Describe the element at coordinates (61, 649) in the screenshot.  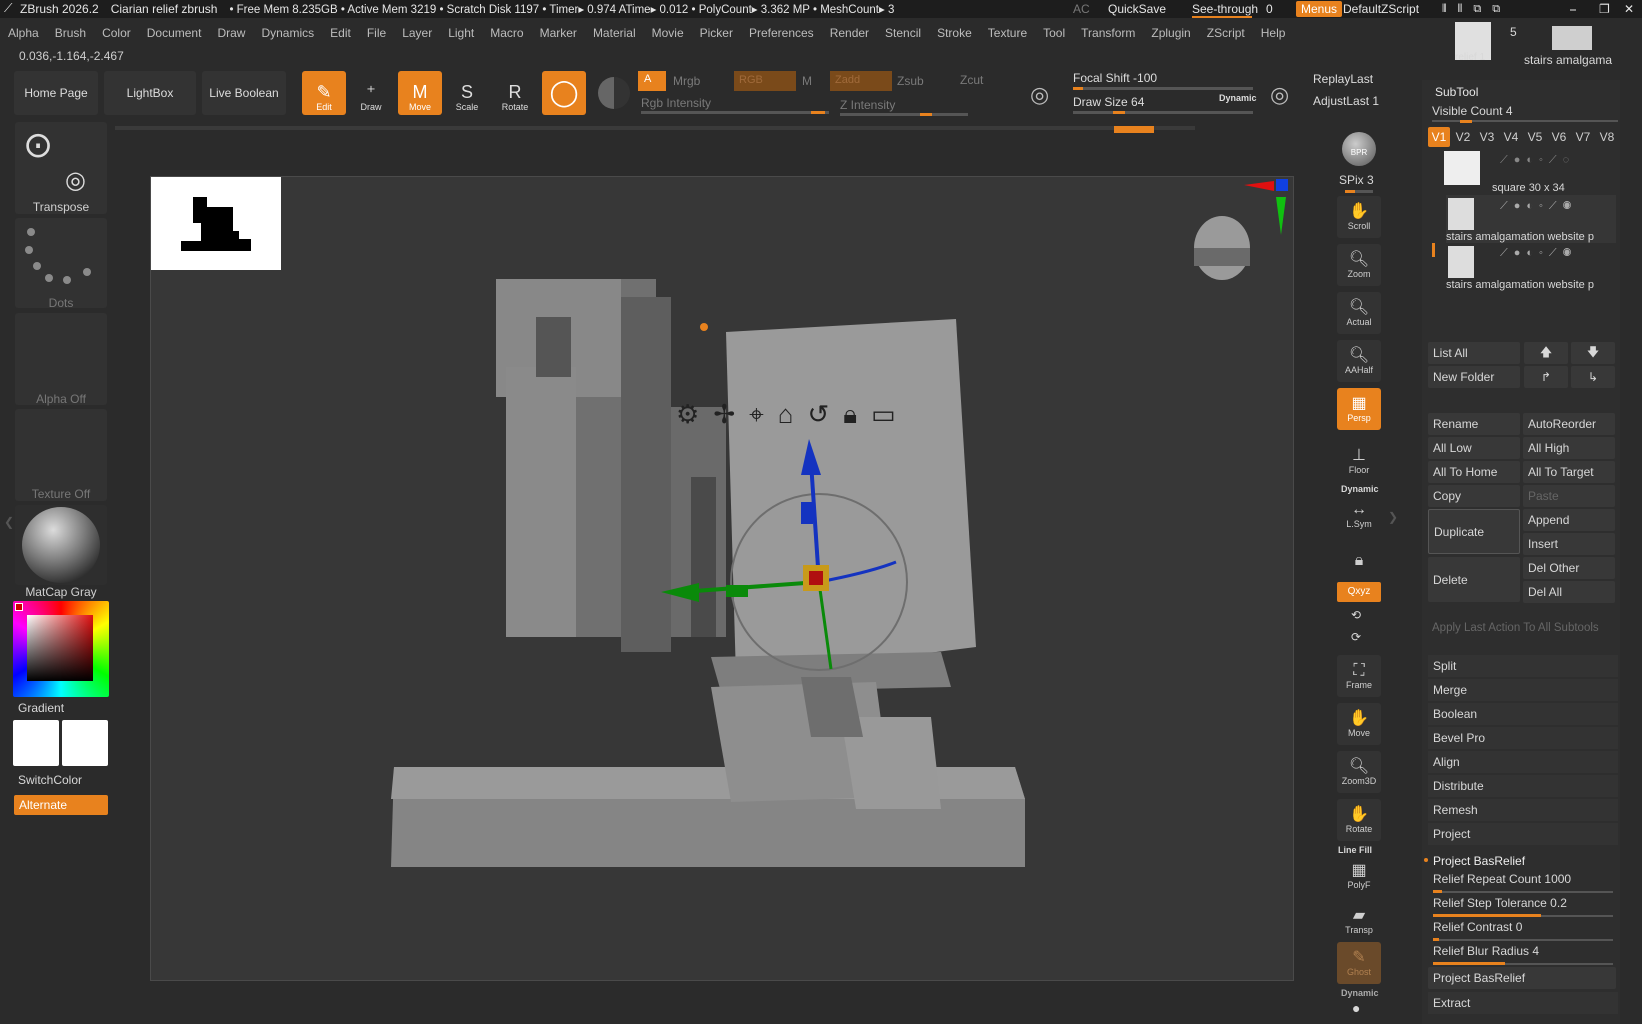
I see `color-picker` at that location.